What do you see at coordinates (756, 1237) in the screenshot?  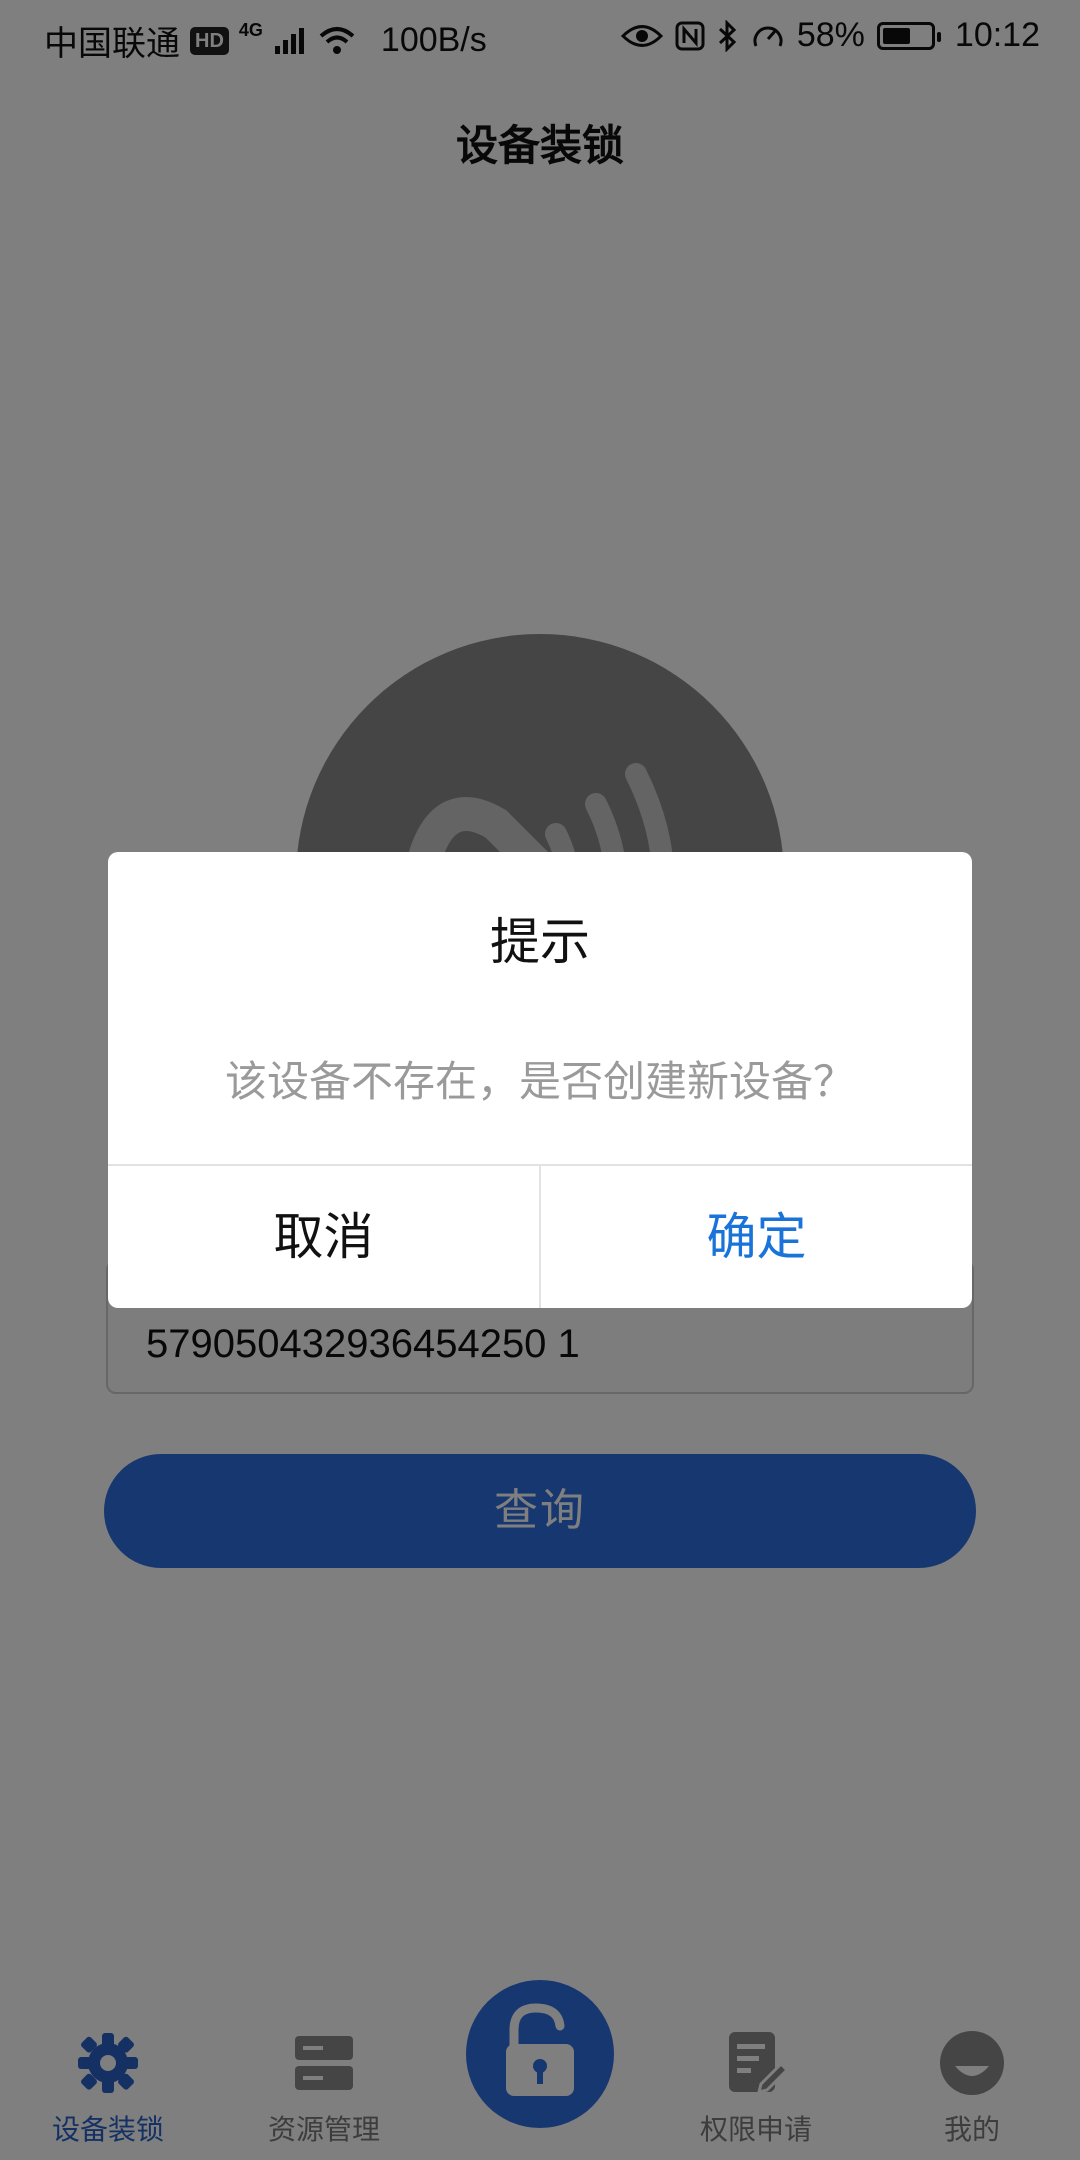 I see `confirm-button: 确定` at bounding box center [756, 1237].